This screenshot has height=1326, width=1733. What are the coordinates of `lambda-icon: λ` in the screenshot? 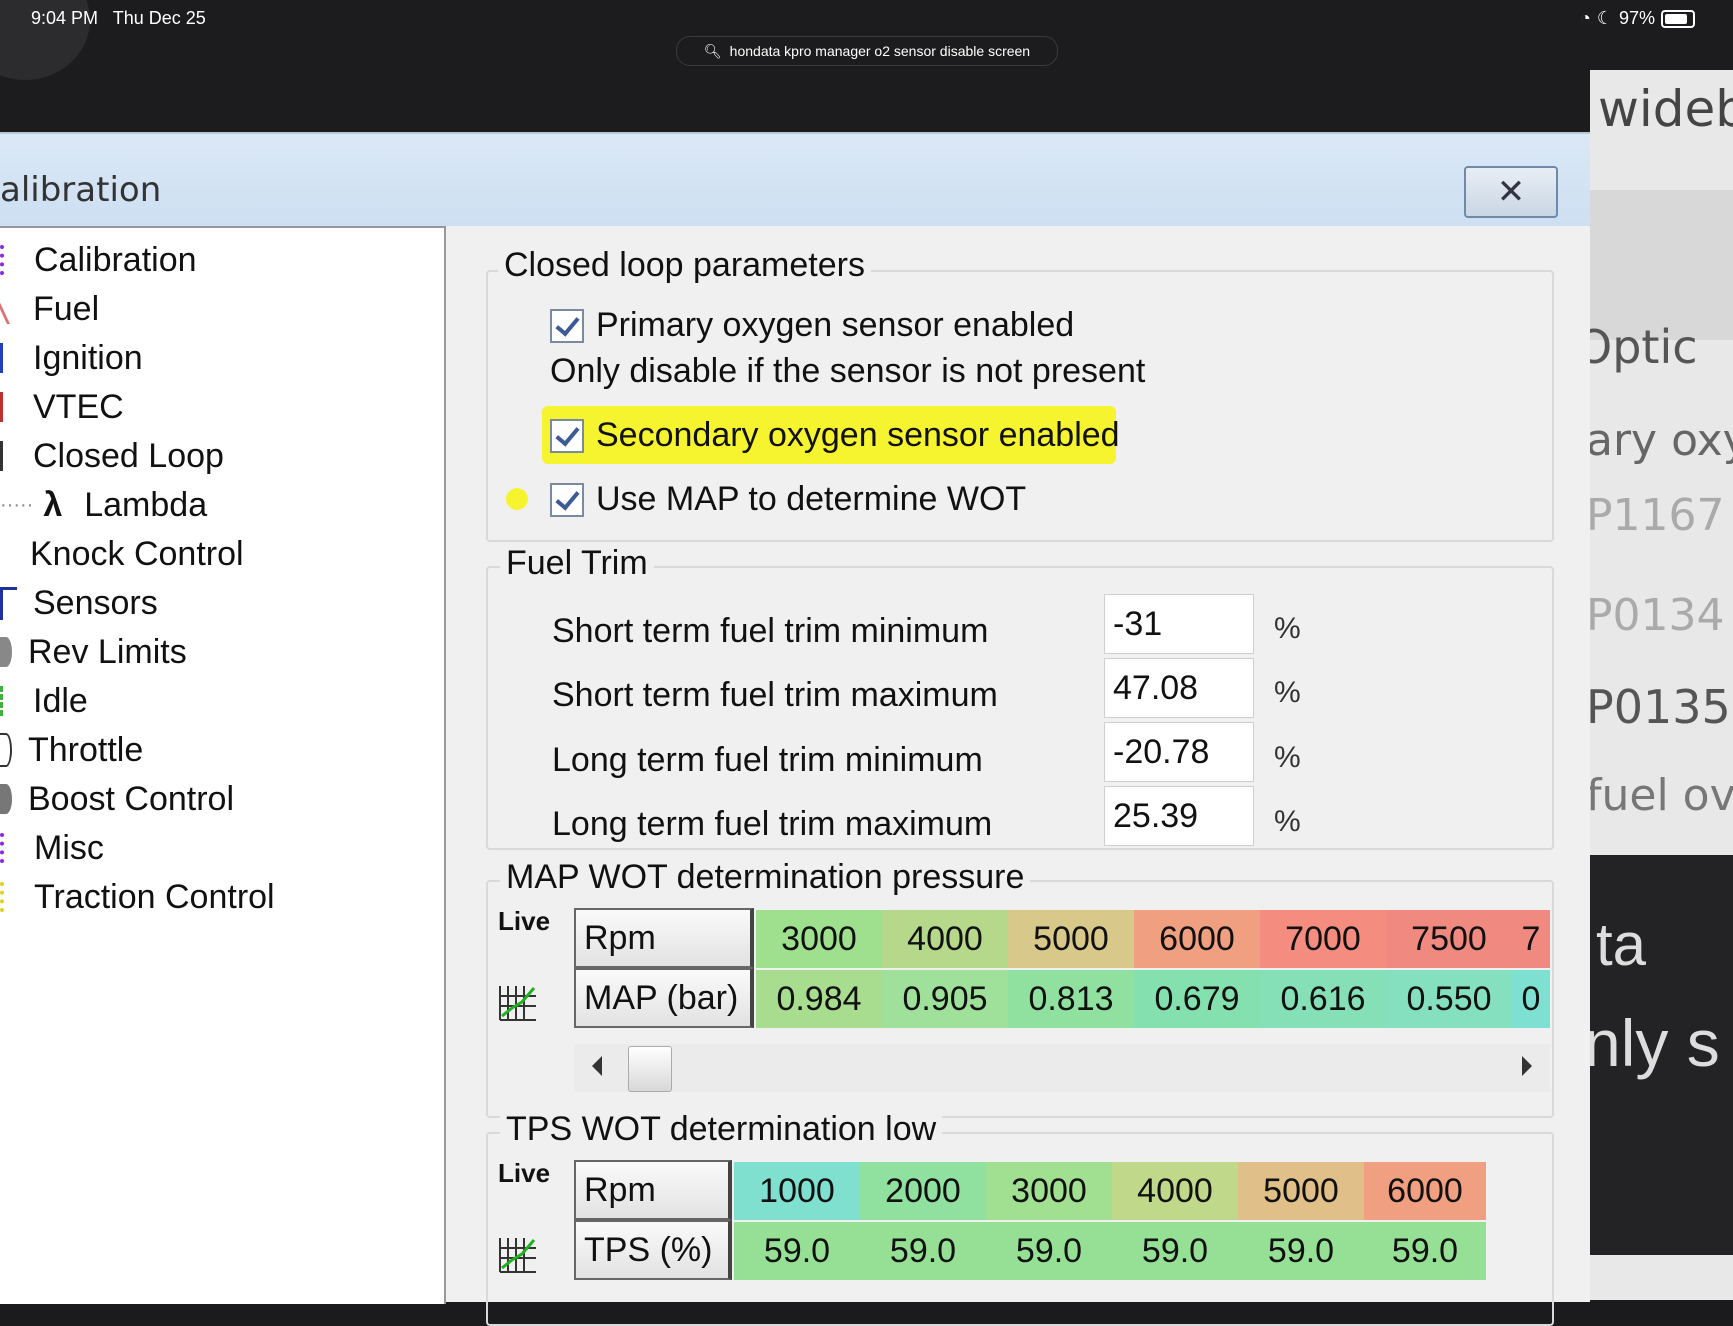 It's located at (53, 504).